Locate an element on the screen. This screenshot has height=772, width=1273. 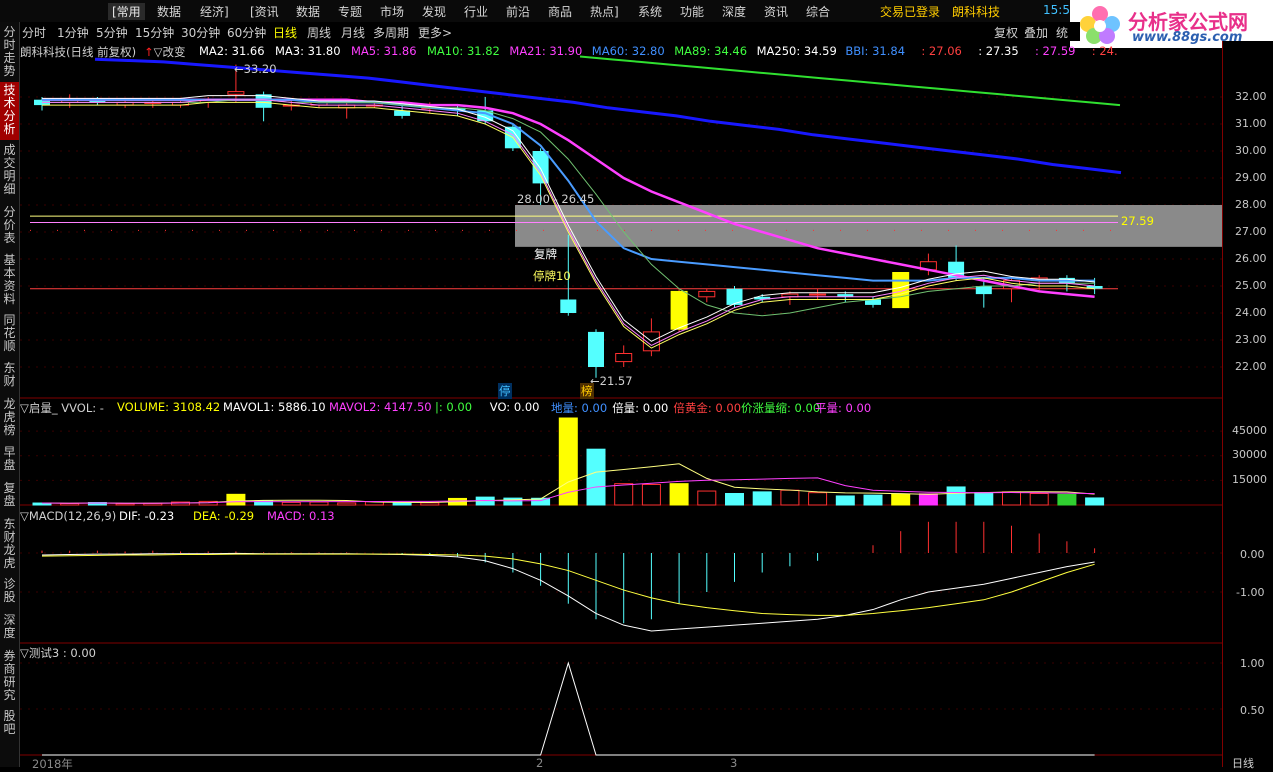
high-price-label: ←33.20 is located at coordinates (255, 69).